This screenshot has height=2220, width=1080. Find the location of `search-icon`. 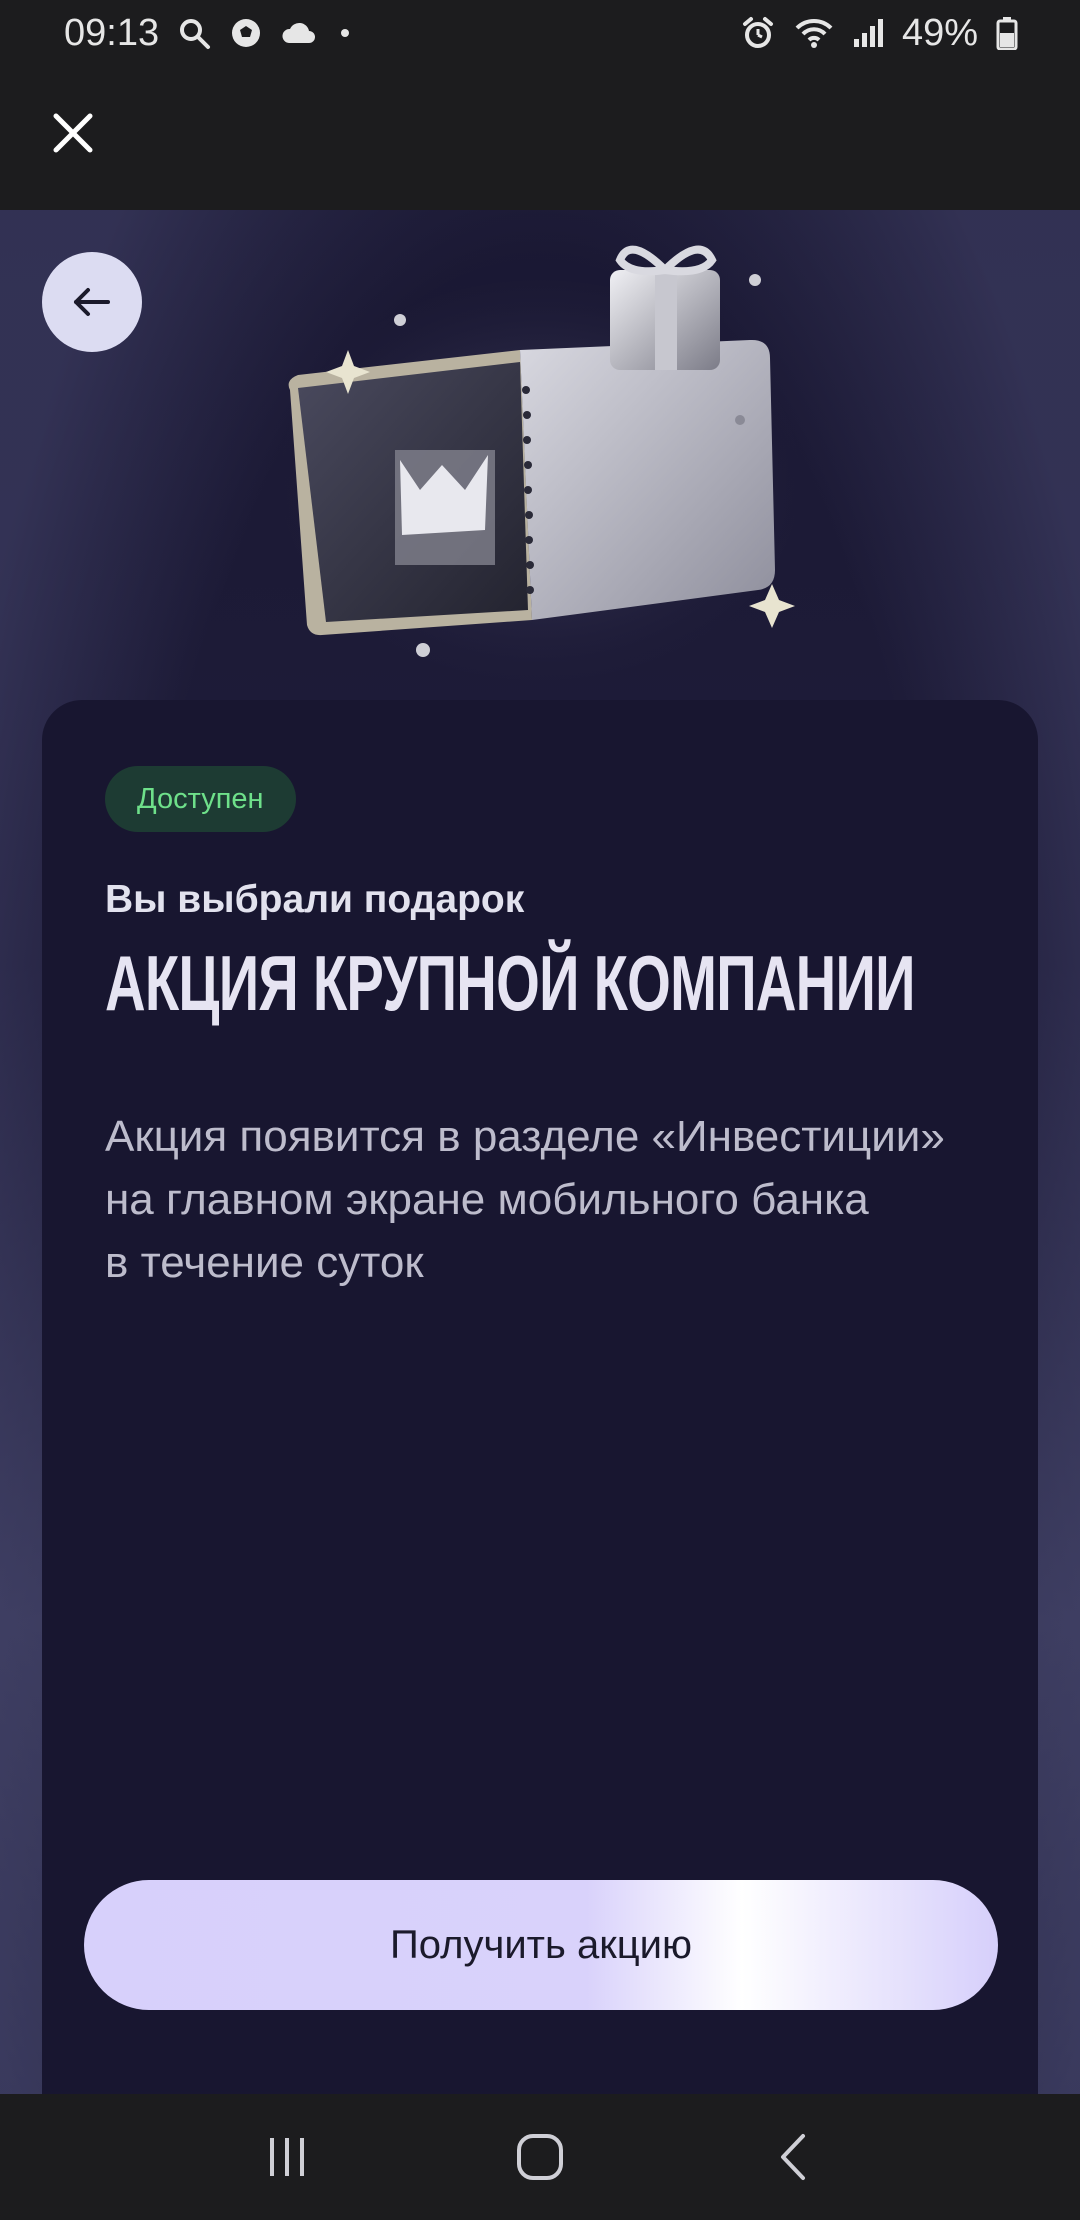

search-icon is located at coordinates (194, 33).